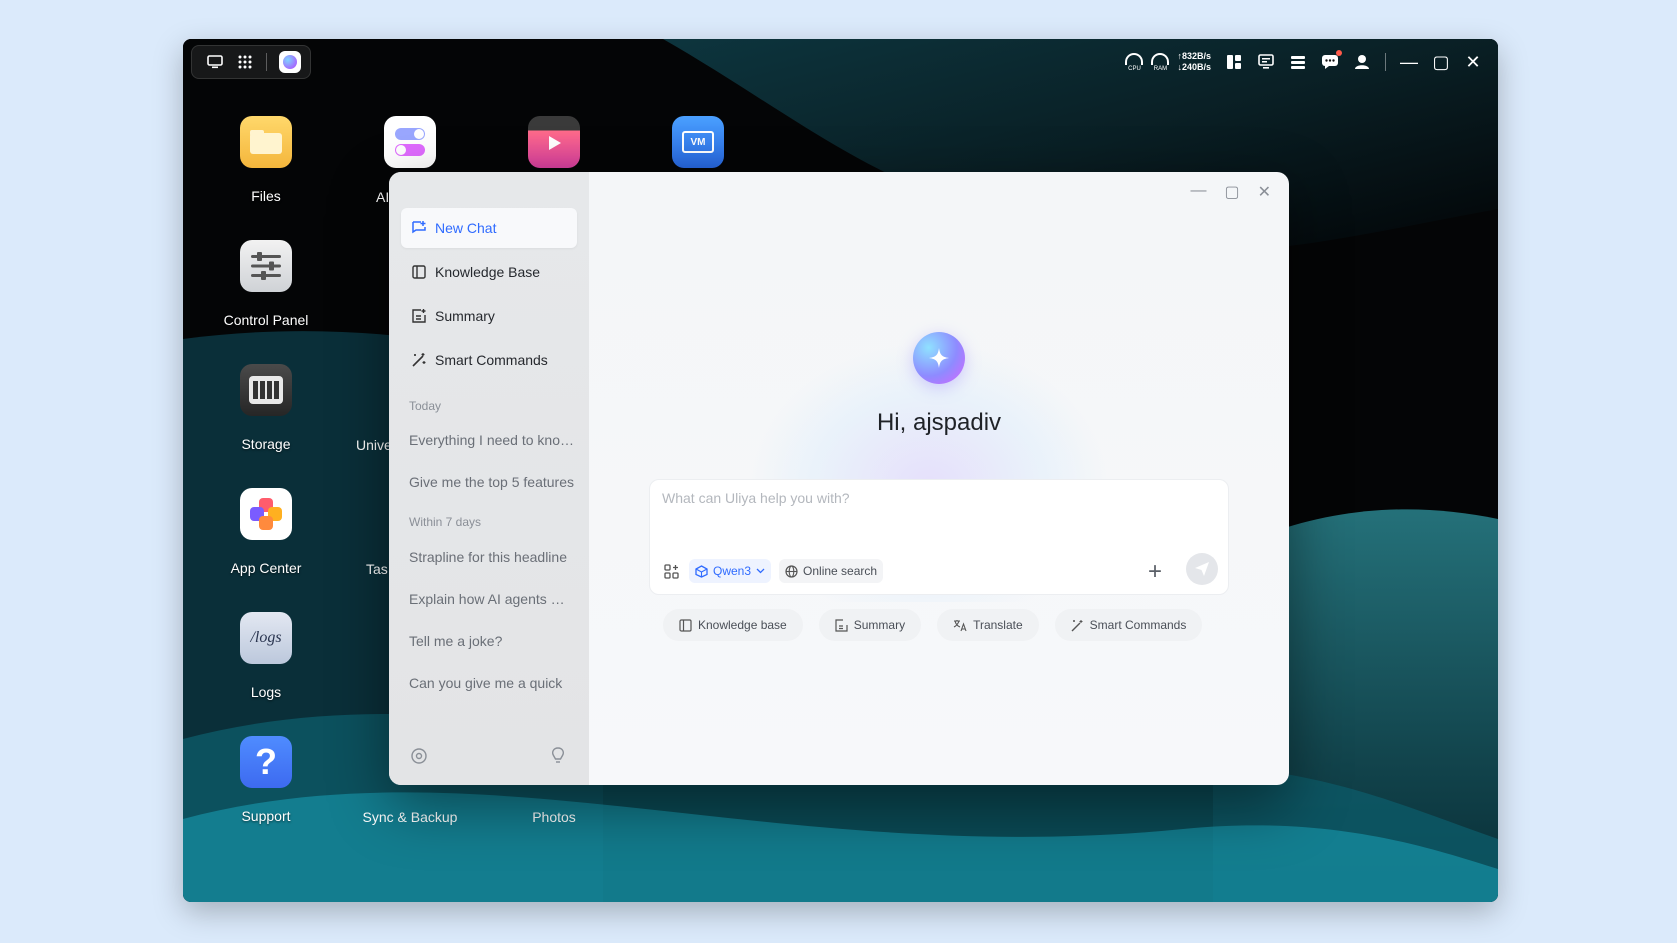  Describe the element at coordinates (988, 625) in the screenshot. I see `quick-translate-button: Translate` at that location.